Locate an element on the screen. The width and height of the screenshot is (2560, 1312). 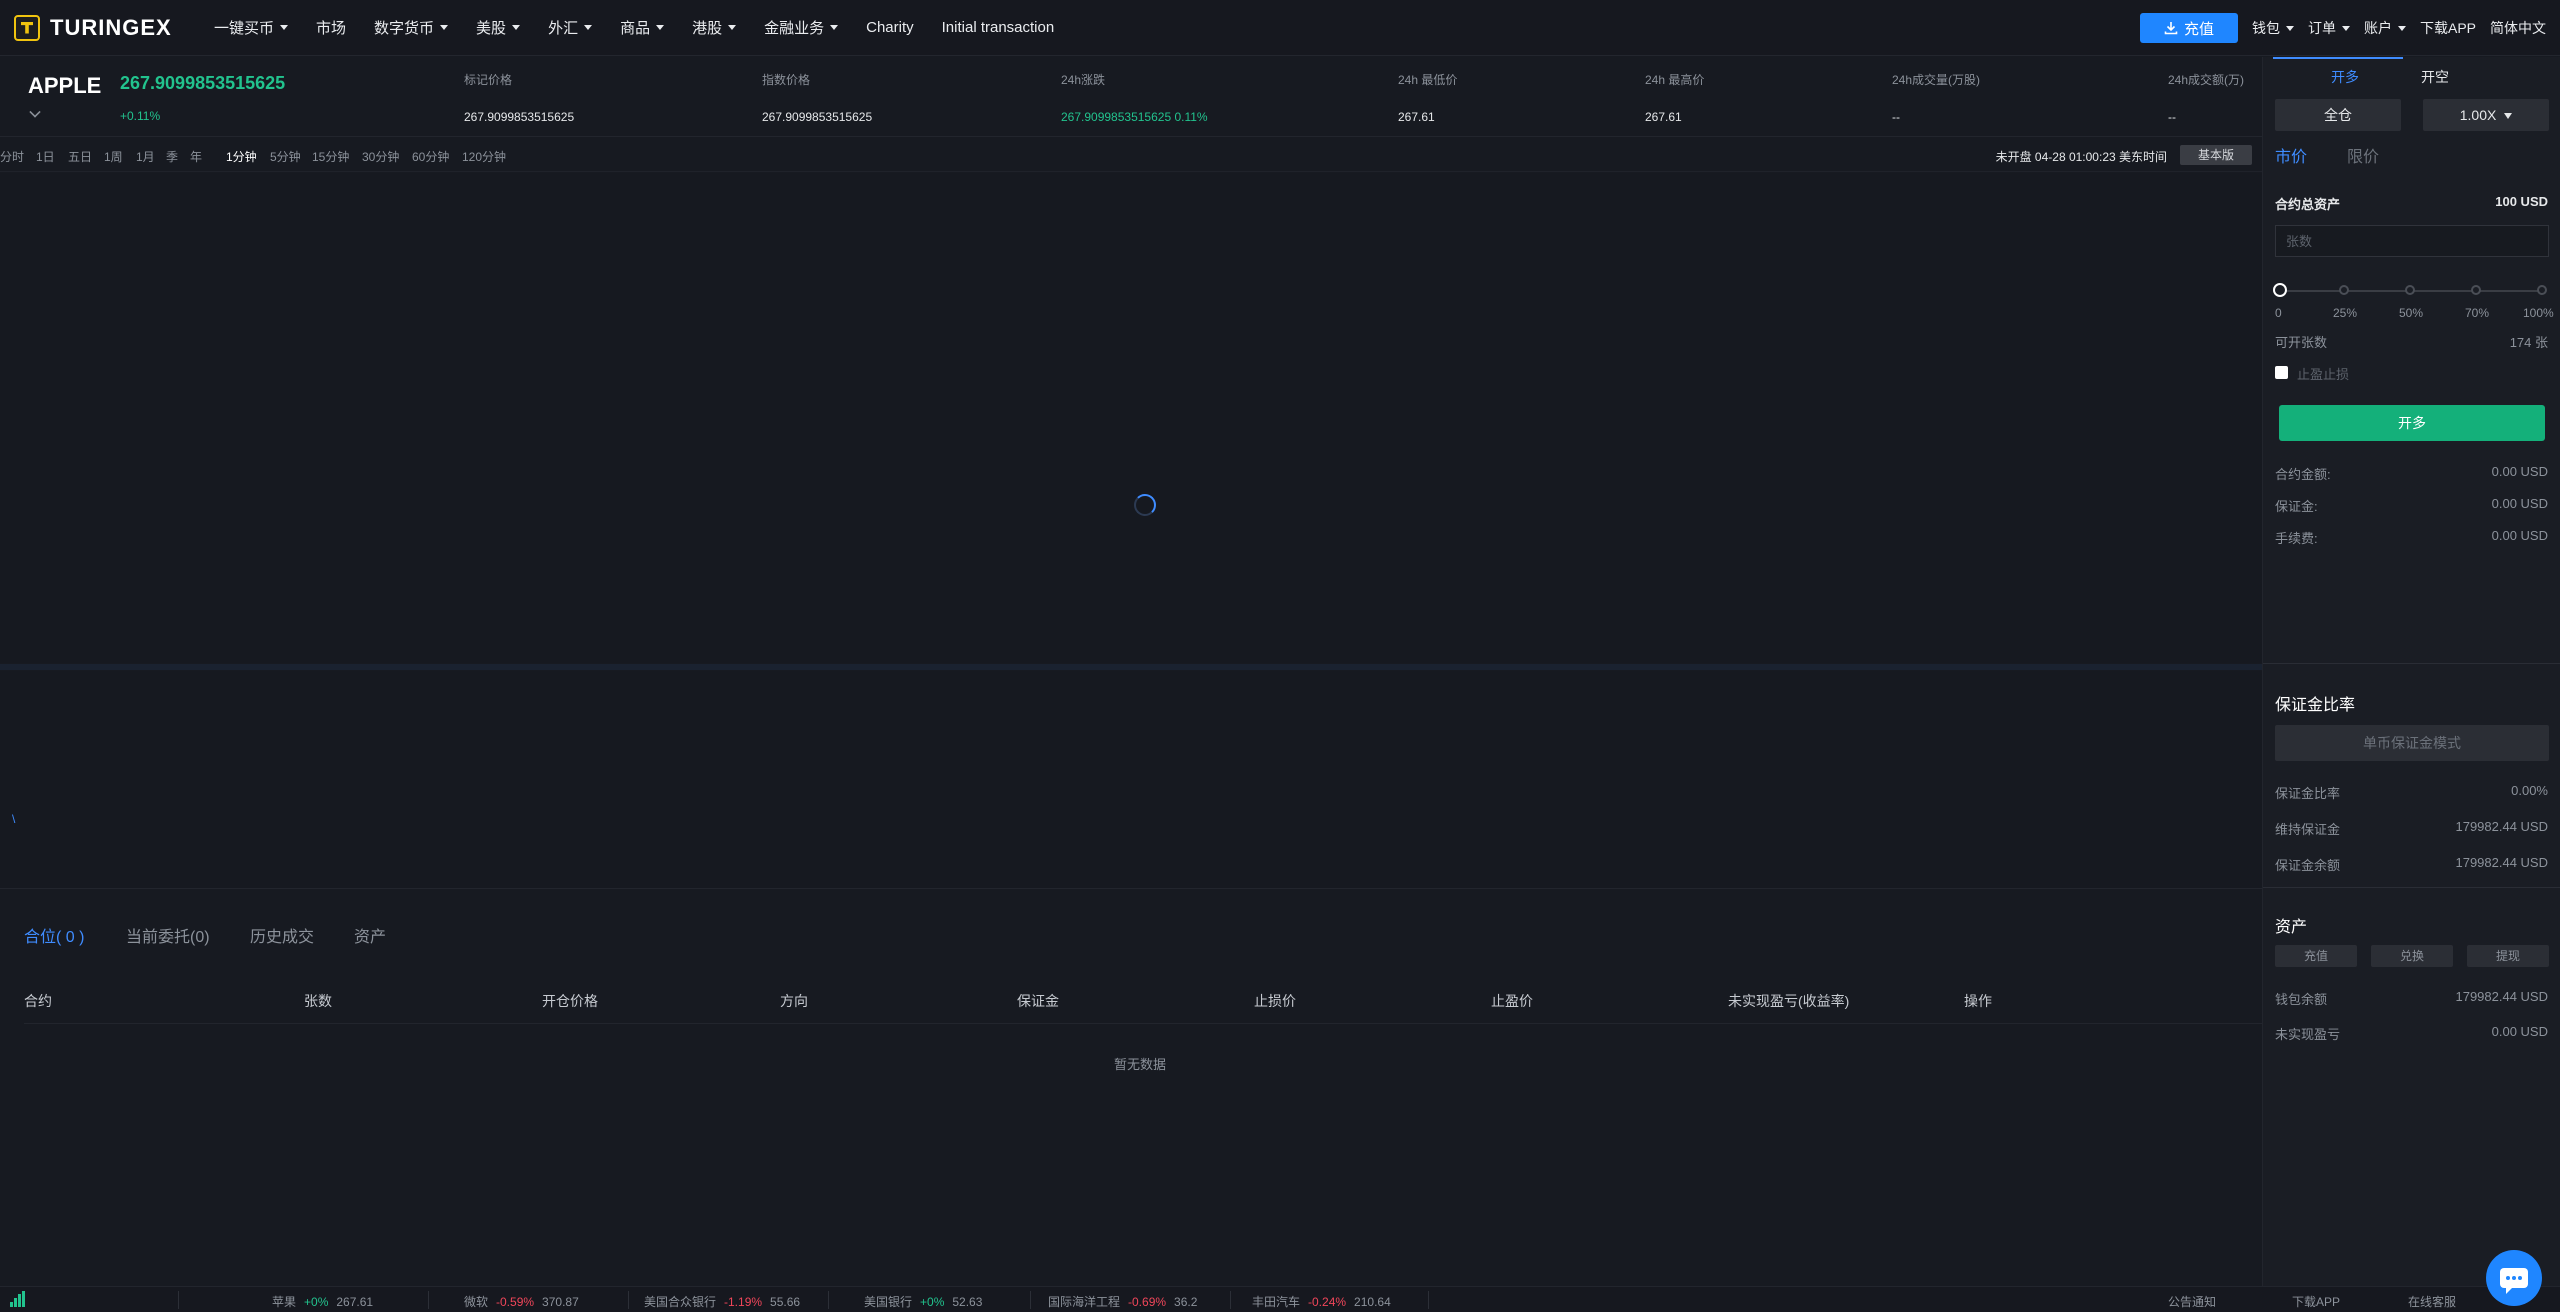
ticker-item: 微软 -0.59% 370.87 is located at coordinates (521, 1301).